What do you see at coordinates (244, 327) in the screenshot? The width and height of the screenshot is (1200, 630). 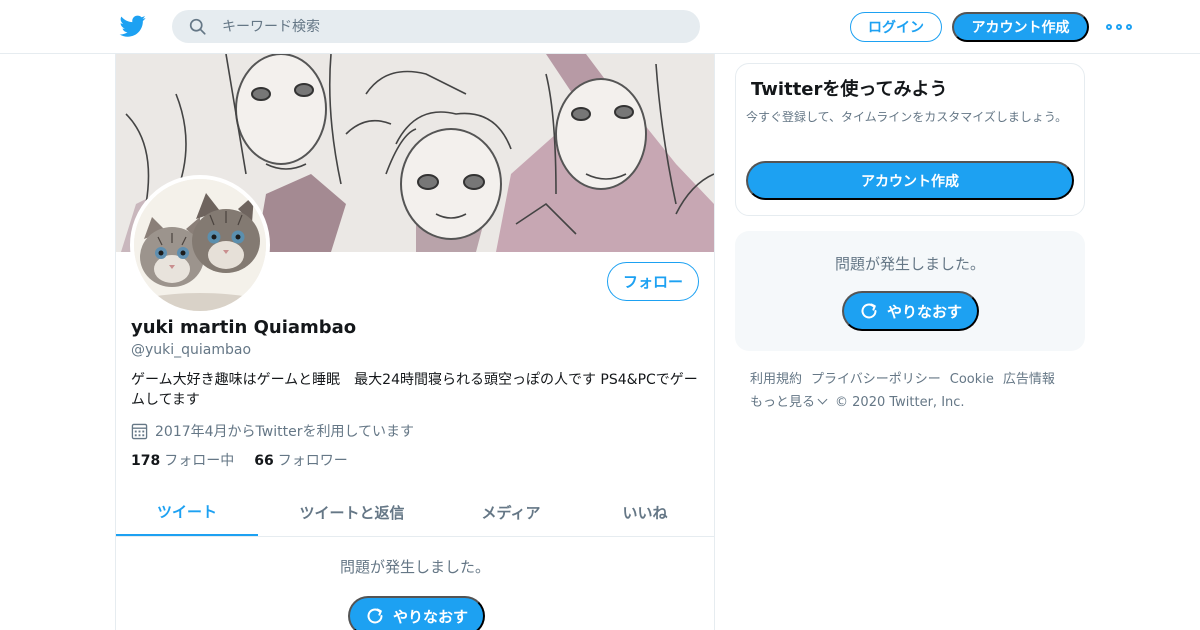 I see `profile-name: yuki martin Quiambao` at bounding box center [244, 327].